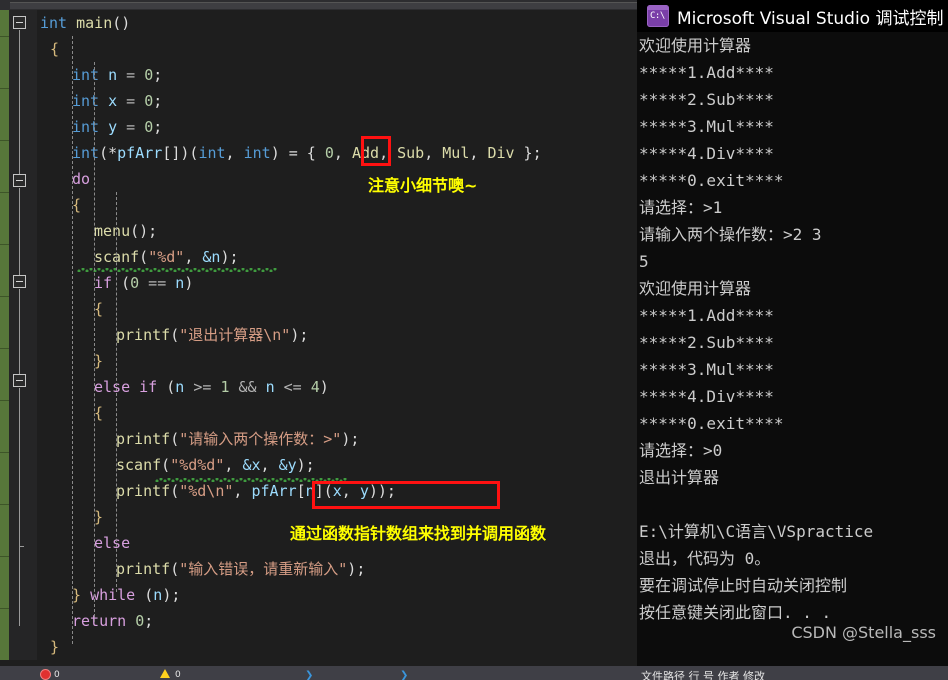 The height and width of the screenshot is (680, 948). What do you see at coordinates (338, 257) in the screenshot?
I see `code-line: scanf("%d", &n);` at bounding box center [338, 257].